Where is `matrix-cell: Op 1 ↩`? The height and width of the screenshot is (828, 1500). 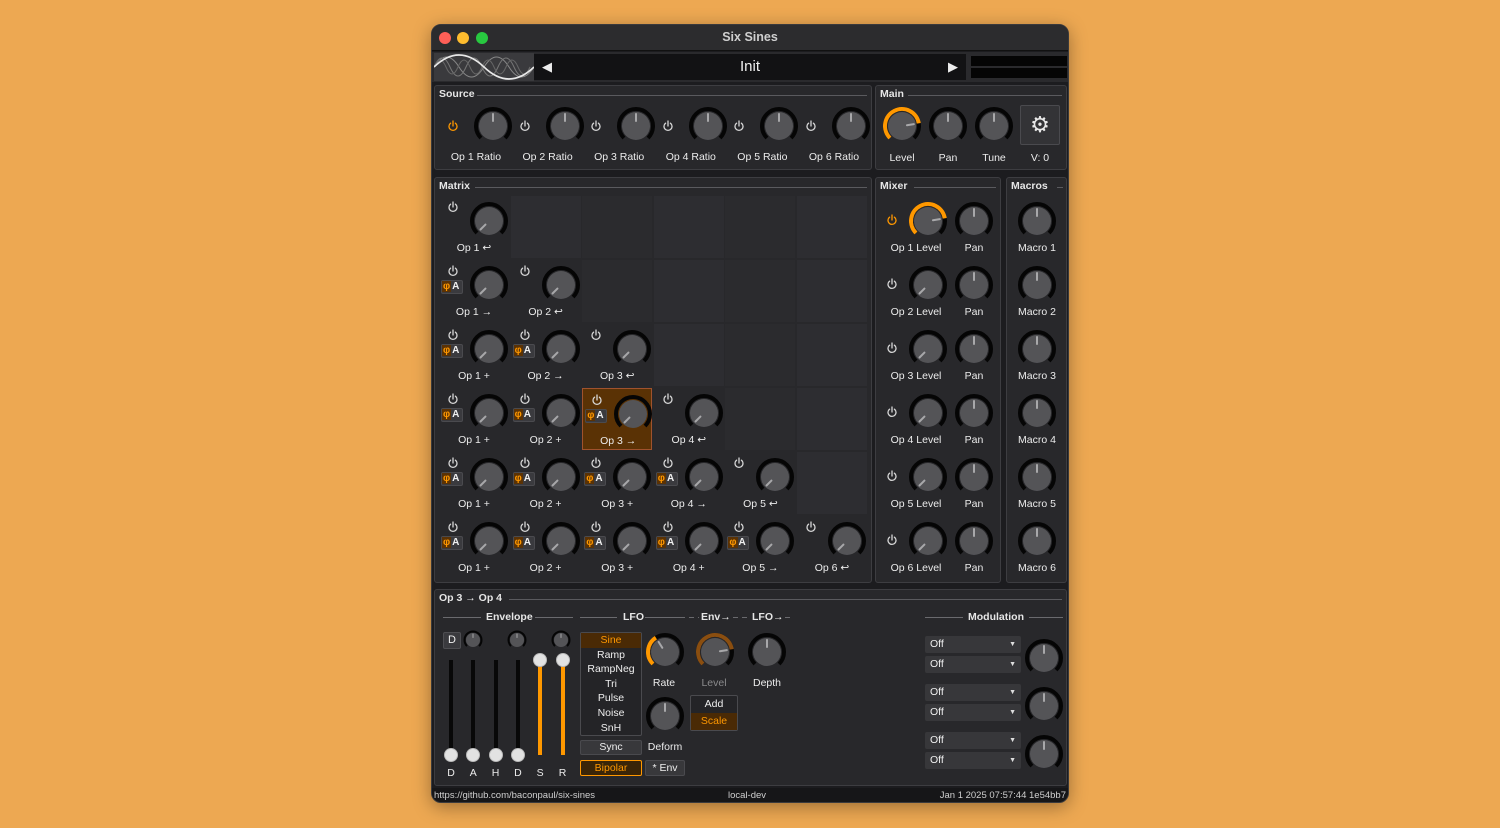
matrix-cell: Op 1 ↩ is located at coordinates (474, 227).